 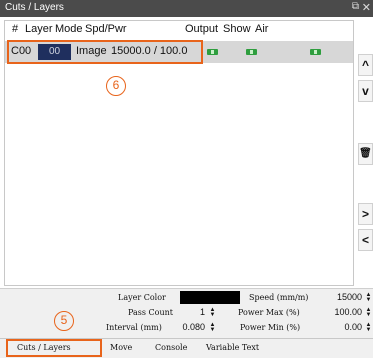 I want to click on power-max-label: Power Max (%), so click(x=269, y=312).